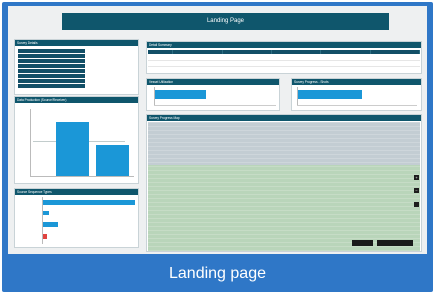 The width and height of the screenshot is (435, 294). I want to click on source-sequence-header: Source Sequence Types, so click(76, 192).